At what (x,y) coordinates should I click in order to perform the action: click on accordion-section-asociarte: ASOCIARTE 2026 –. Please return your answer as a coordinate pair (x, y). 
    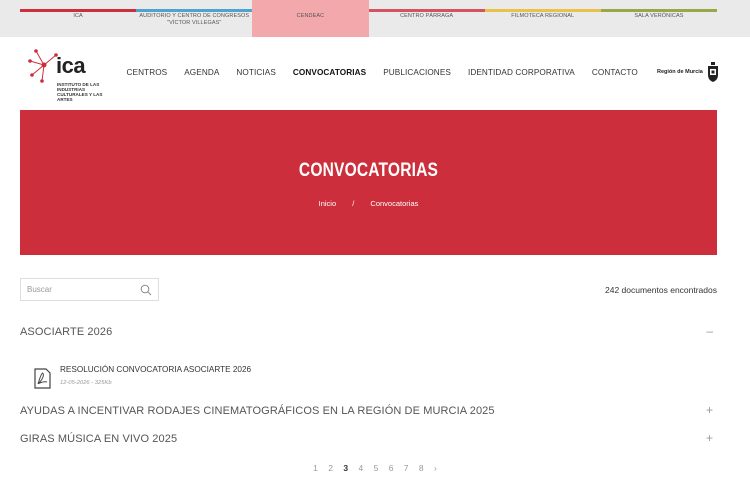
    Looking at the image, I should click on (368, 331).